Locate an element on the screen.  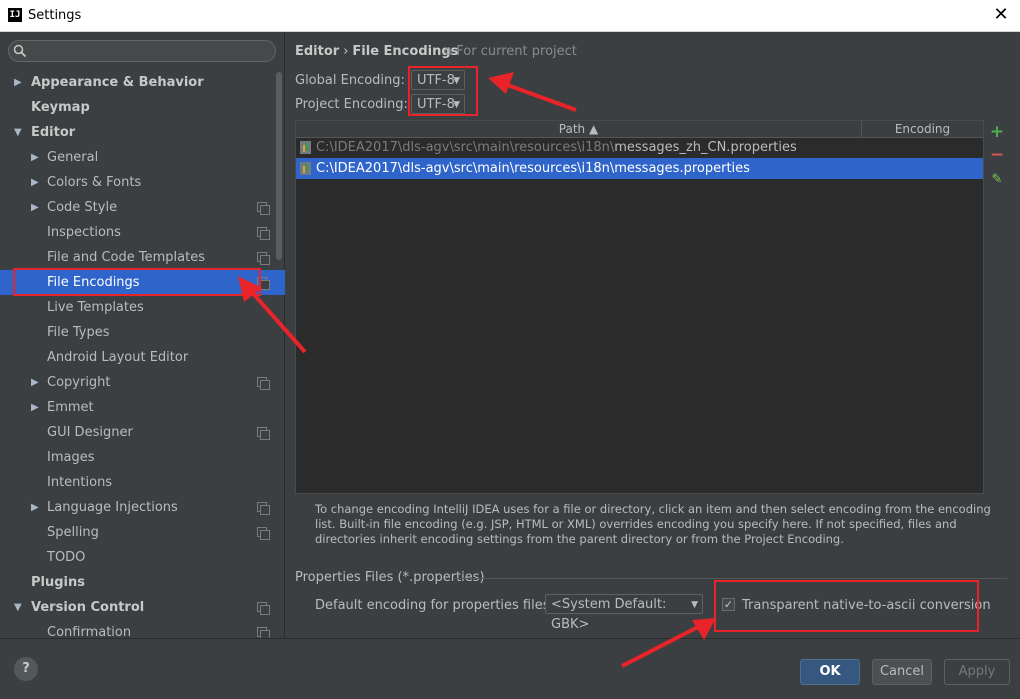
annotation-box-encodings is located at coordinates (443, 91).